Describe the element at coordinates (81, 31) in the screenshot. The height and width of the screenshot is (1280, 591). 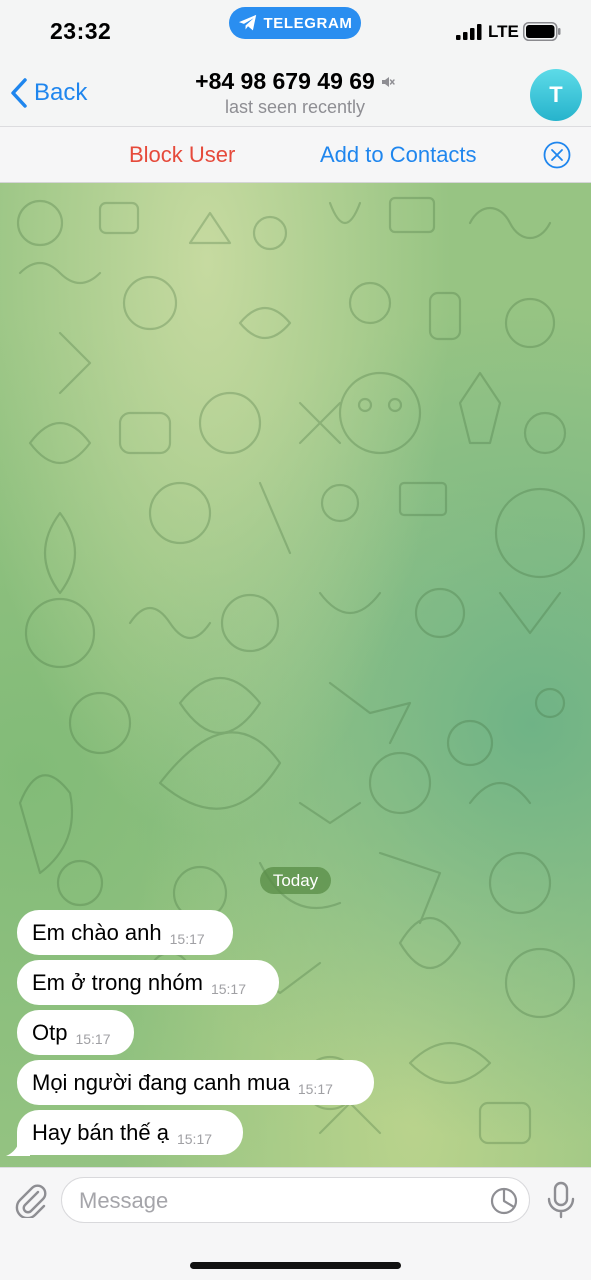
I see `status-time: 23:32` at that location.